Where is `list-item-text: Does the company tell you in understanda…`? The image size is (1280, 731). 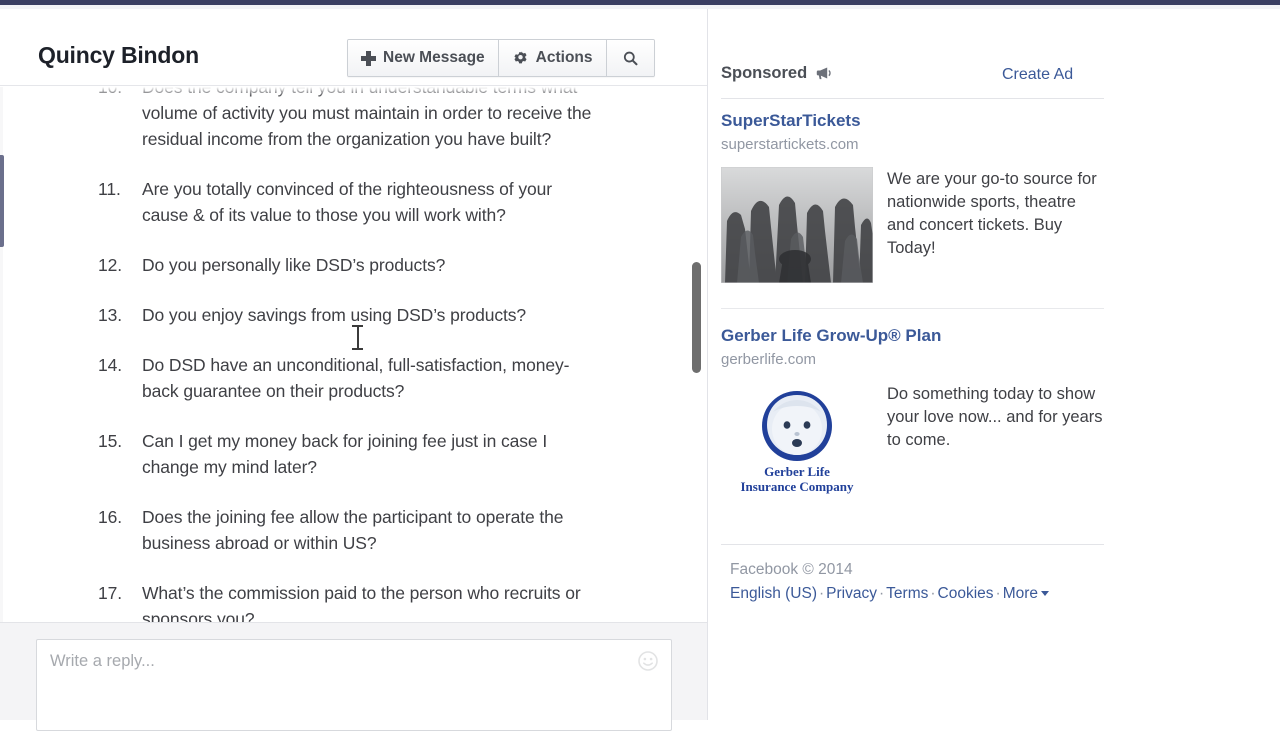
list-item-text: Does the company tell you in understanda… is located at coordinates (367, 118).